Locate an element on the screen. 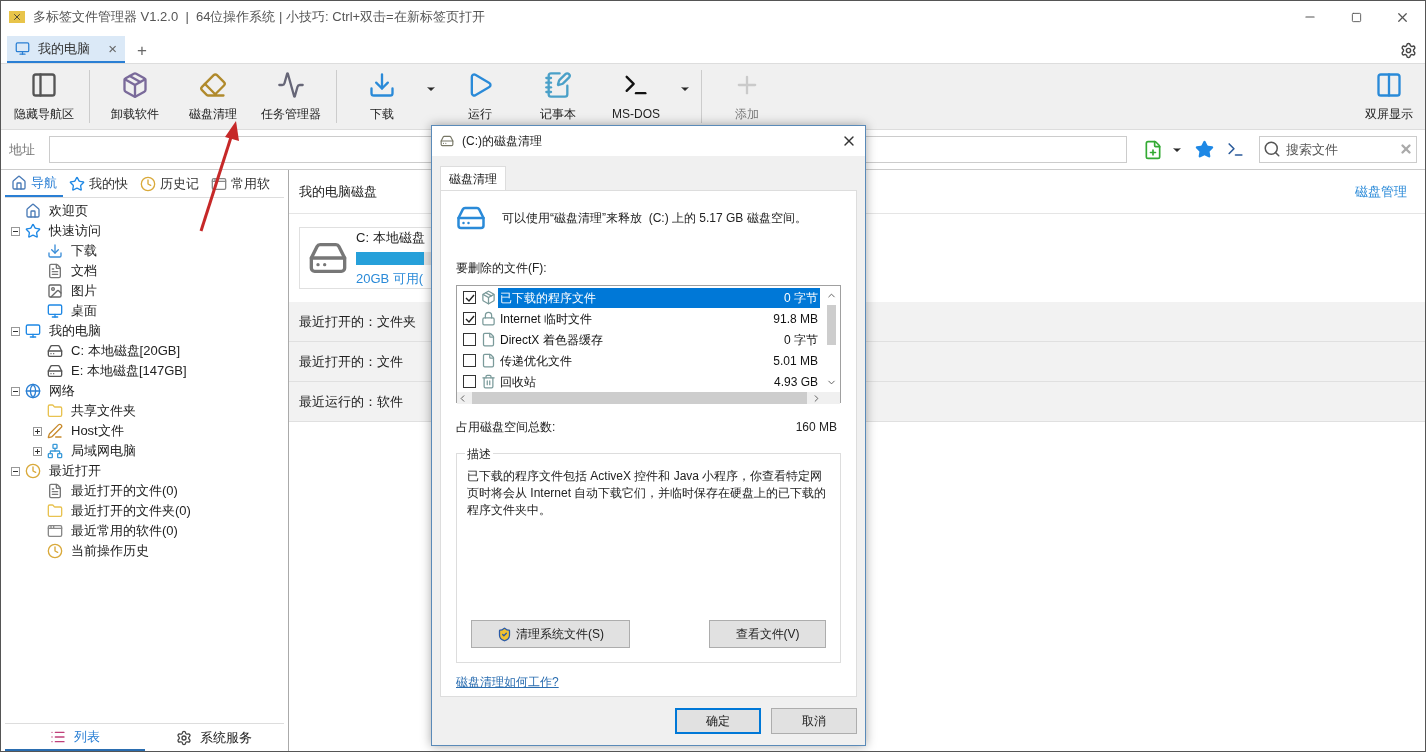 This screenshot has height=752, width=1426. window-title: 多标签文件管理器 V1.2.0 | 64位操作系统 | 小技巧: Ctrl+双击=在新标签页打开 is located at coordinates (259, 17).